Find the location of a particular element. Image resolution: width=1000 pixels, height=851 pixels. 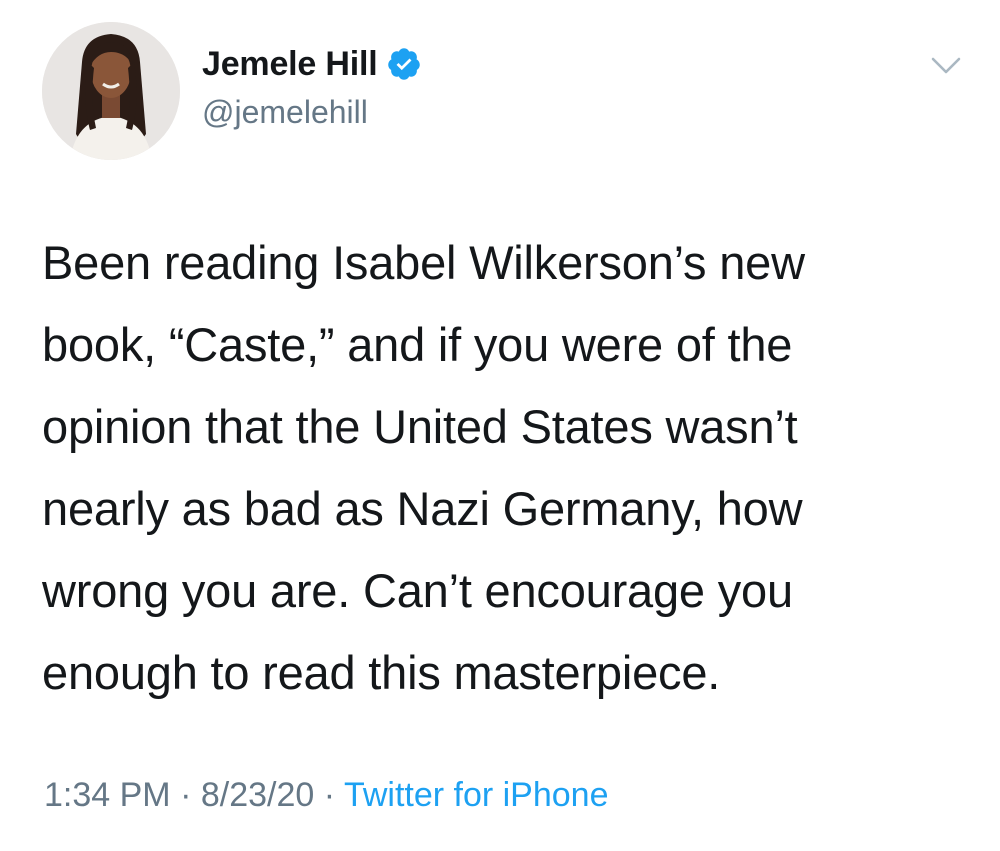

display-name: Jemele Hill is located at coordinates (290, 64).